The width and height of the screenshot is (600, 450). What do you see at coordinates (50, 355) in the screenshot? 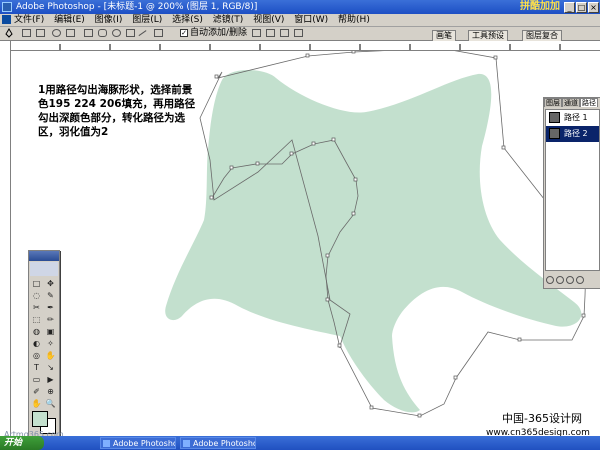
I see `sharpen-tool-icon: ✋` at bounding box center [50, 355].